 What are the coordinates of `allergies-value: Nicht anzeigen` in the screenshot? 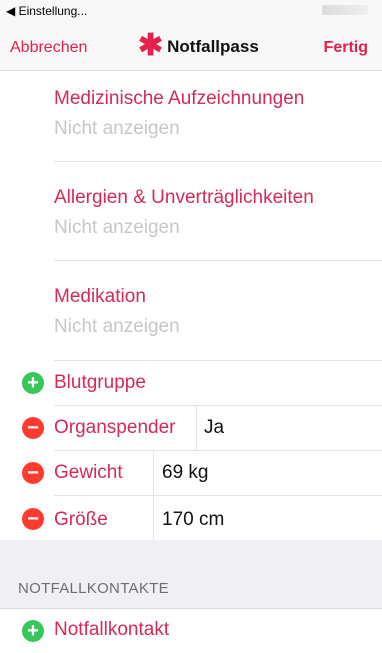 It's located at (117, 227).